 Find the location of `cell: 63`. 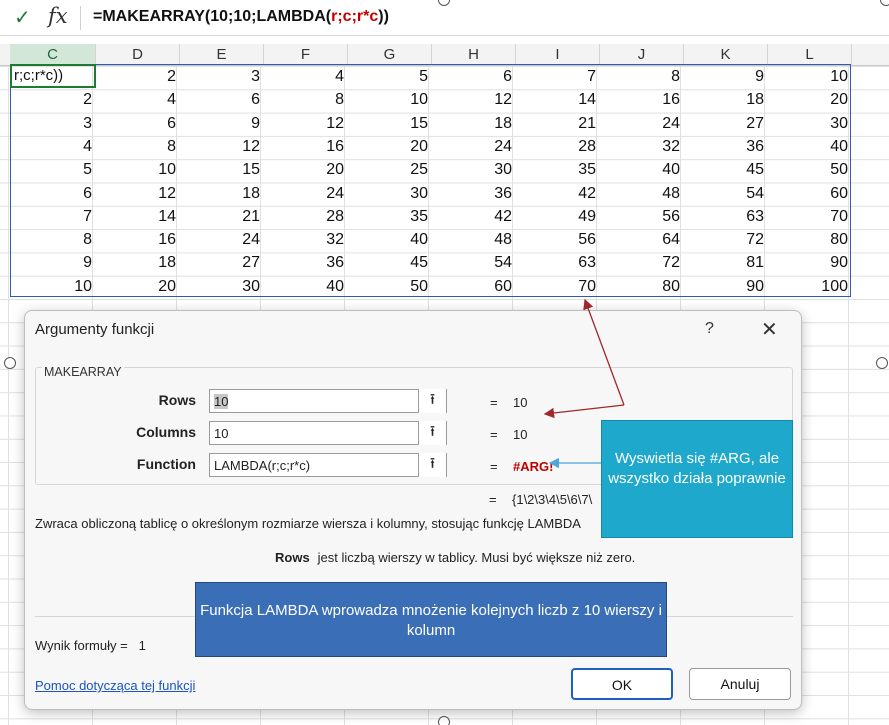

cell: 63 is located at coordinates (727, 216).